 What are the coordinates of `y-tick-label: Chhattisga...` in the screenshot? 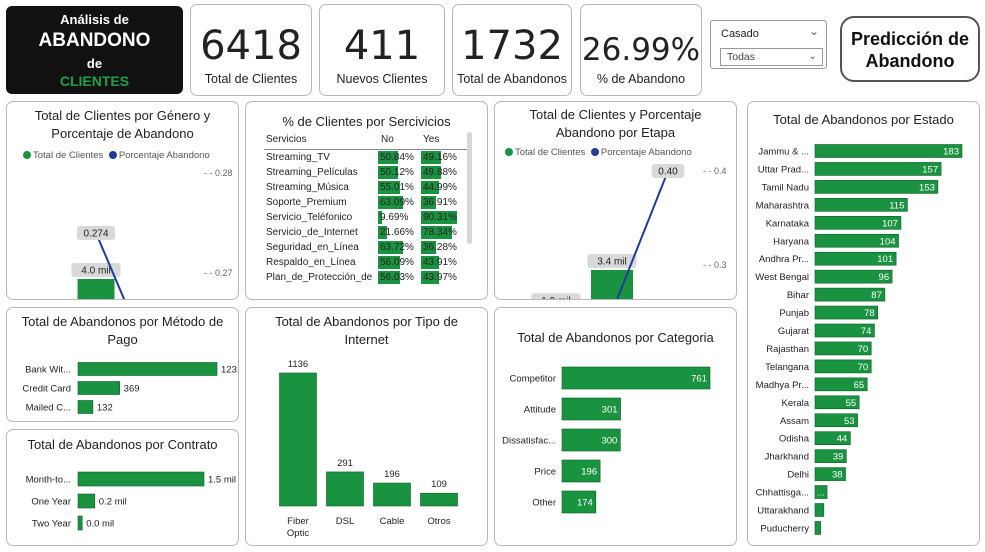 It's located at (782, 493).